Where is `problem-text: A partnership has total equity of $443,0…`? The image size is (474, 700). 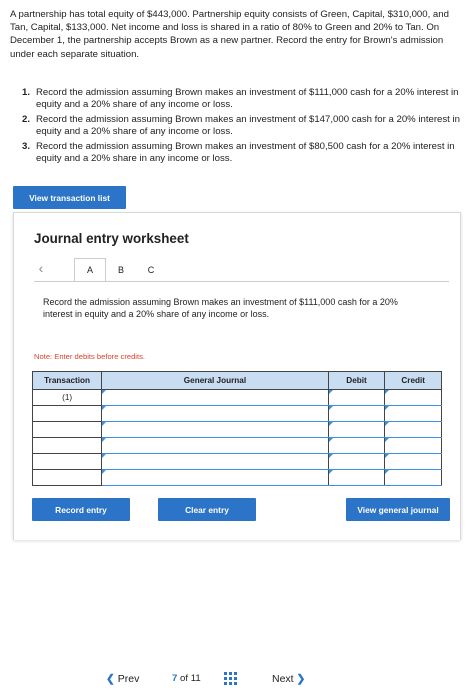
problem-text: A partnership has total equity of $443,0… is located at coordinates (229, 34).